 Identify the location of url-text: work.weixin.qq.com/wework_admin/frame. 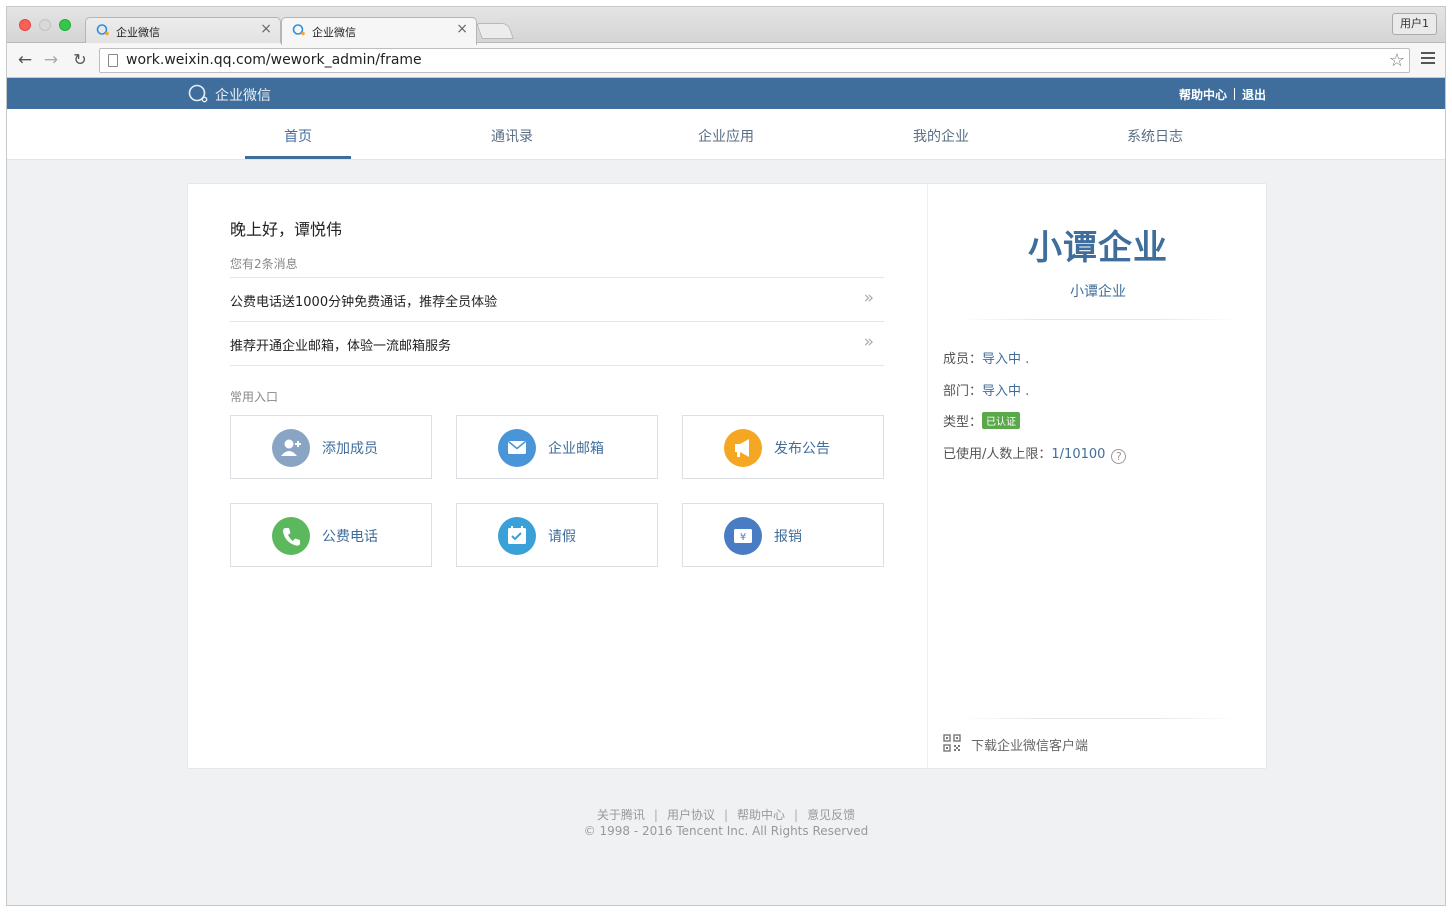
(274, 60).